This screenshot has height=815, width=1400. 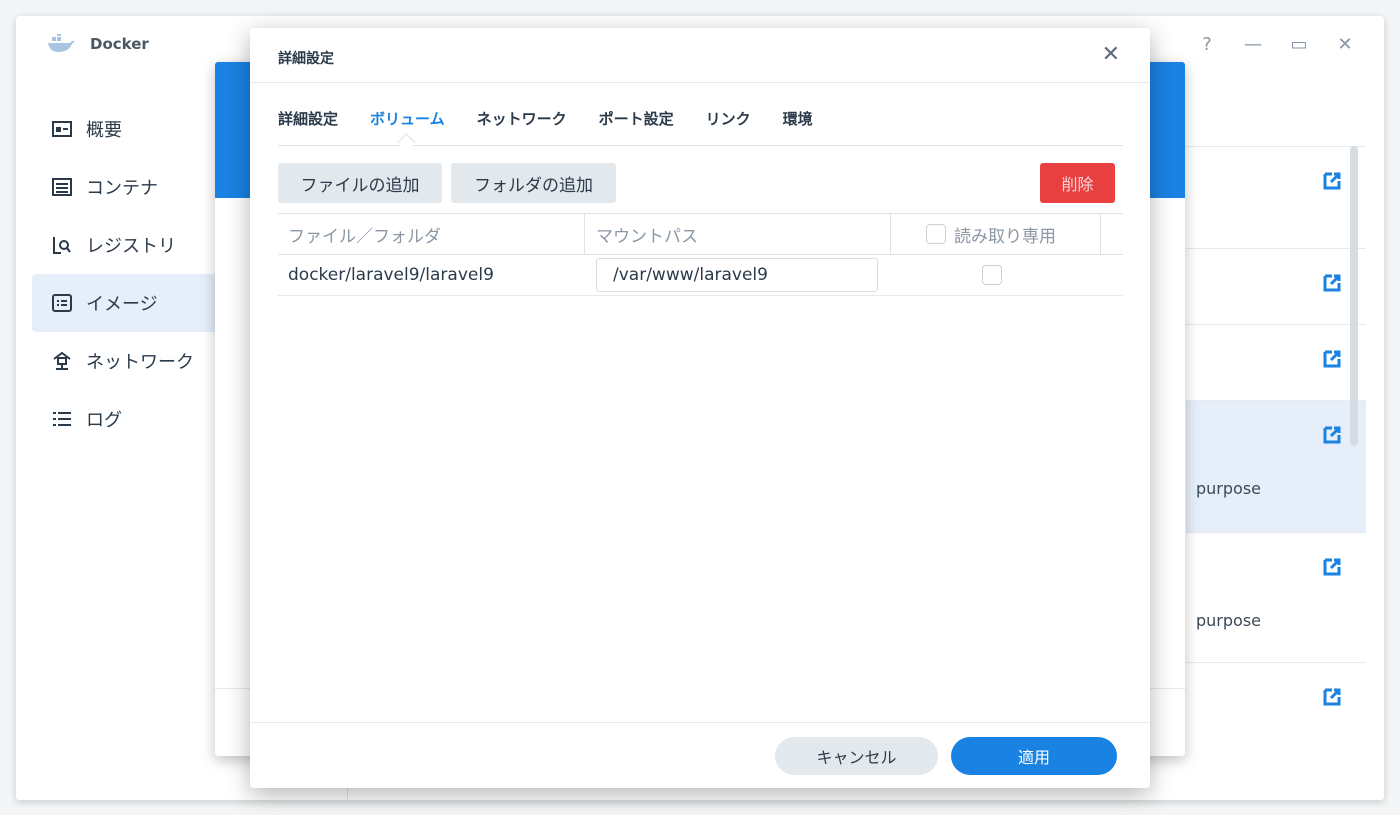 What do you see at coordinates (62, 129) in the screenshot?
I see `overview-icon` at bounding box center [62, 129].